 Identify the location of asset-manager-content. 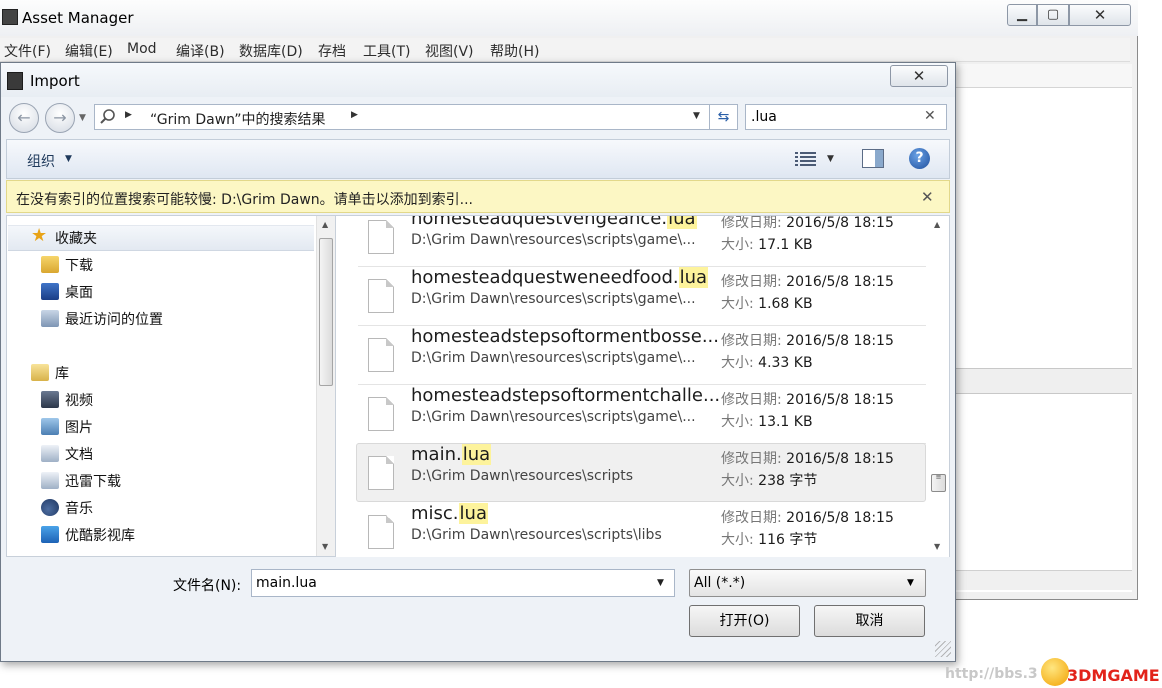
(1043, 328).